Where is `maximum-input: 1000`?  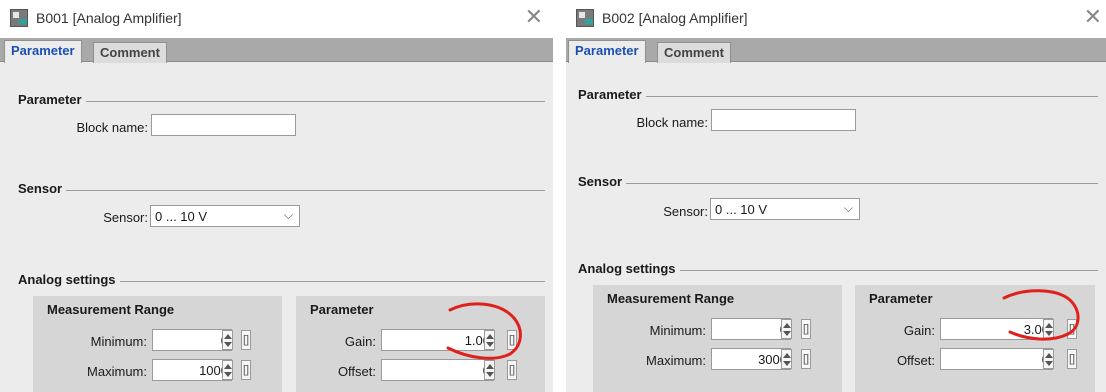
maximum-input: 1000 is located at coordinates (192, 370).